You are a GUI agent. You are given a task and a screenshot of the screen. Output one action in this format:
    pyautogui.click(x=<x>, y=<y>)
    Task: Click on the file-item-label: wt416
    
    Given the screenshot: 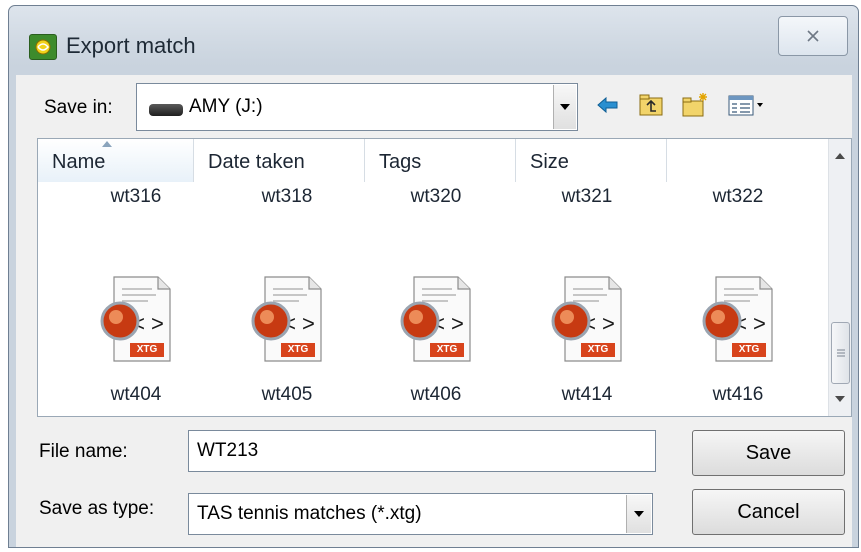 What is the action you would take?
    pyautogui.click(x=738, y=395)
    